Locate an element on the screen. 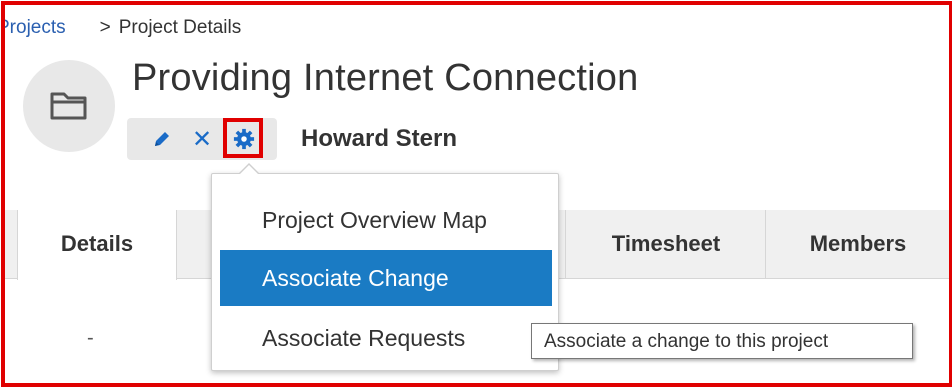 This screenshot has height=387, width=952. breadcrumb-current: Project Details is located at coordinates (180, 27).